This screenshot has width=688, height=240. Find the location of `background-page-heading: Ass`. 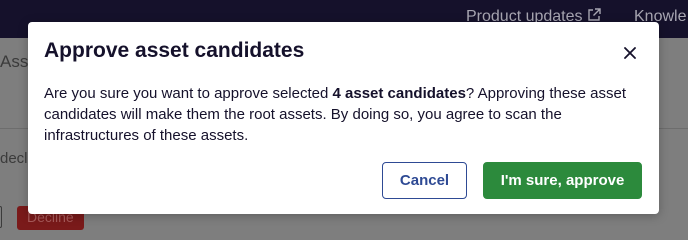

background-page-heading: Ass is located at coordinates (14, 61).